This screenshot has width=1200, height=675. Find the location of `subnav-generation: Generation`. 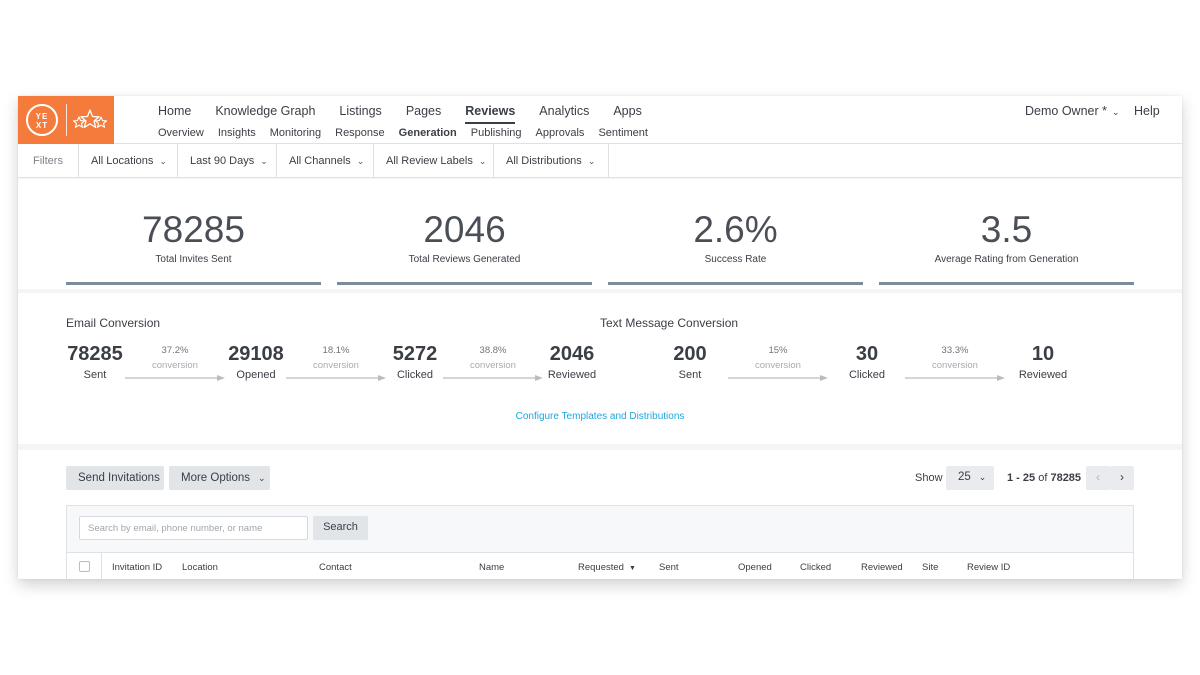

subnav-generation: Generation is located at coordinates (428, 133).